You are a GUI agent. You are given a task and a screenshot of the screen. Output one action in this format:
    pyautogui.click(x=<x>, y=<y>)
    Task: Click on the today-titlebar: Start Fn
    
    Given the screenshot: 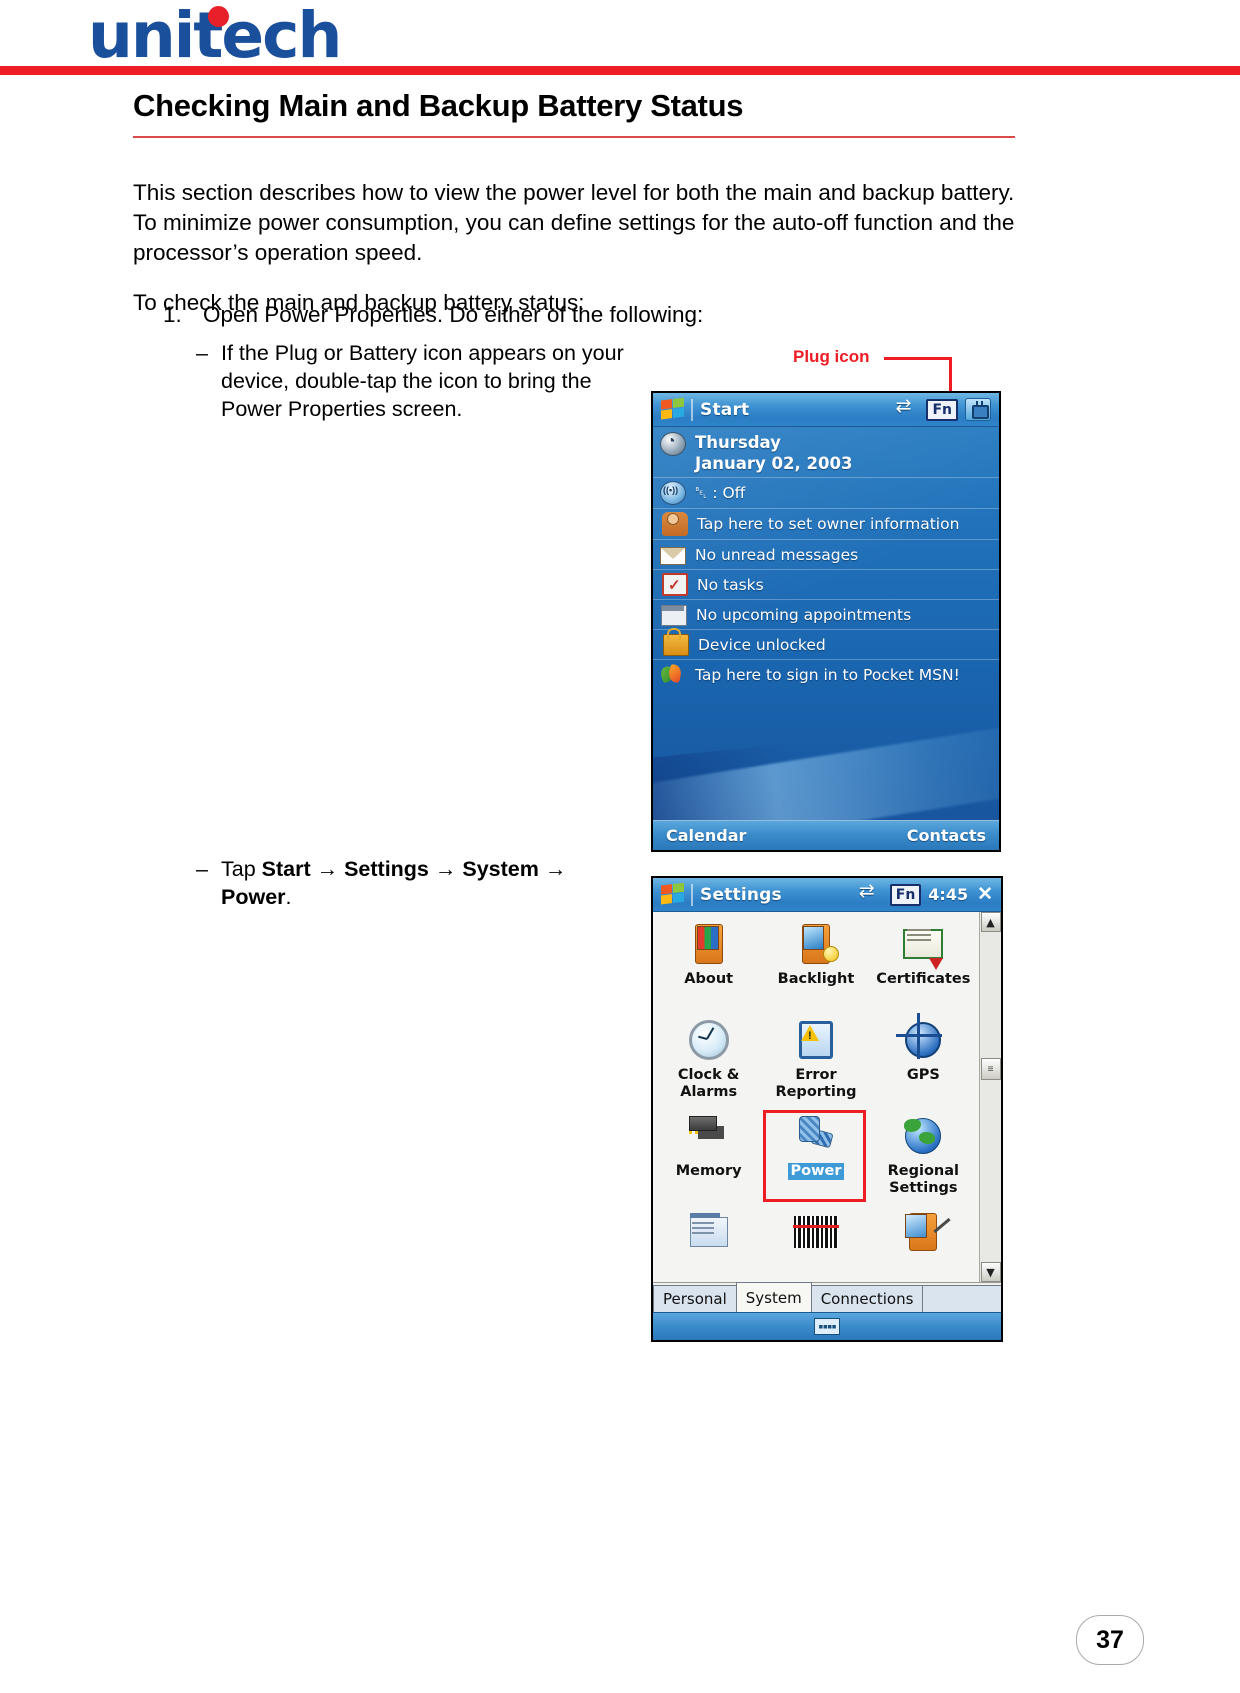 What is the action you would take?
    pyautogui.click(x=826, y=410)
    